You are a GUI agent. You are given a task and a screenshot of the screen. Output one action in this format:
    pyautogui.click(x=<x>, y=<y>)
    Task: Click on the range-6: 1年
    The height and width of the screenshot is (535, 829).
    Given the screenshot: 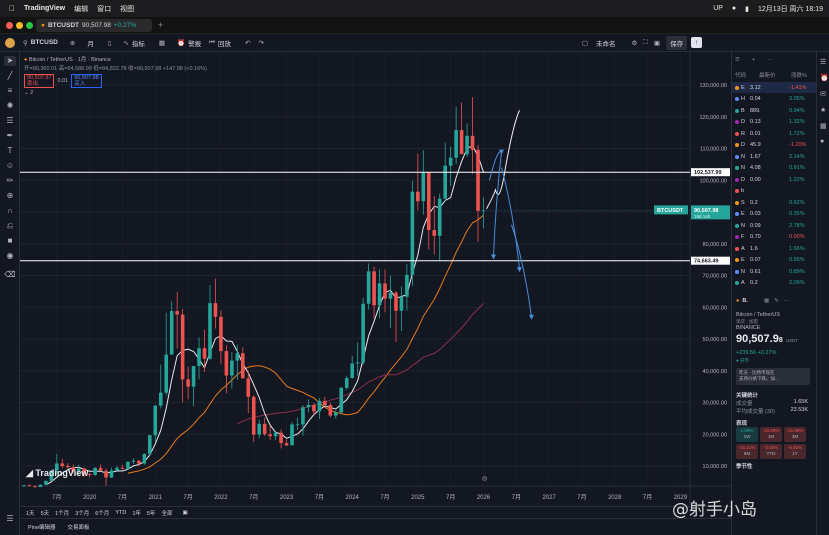 What is the action you would take?
    pyautogui.click(x=136, y=513)
    